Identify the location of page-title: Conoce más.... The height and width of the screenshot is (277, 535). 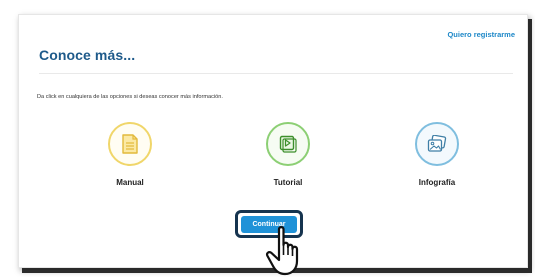
(87, 55).